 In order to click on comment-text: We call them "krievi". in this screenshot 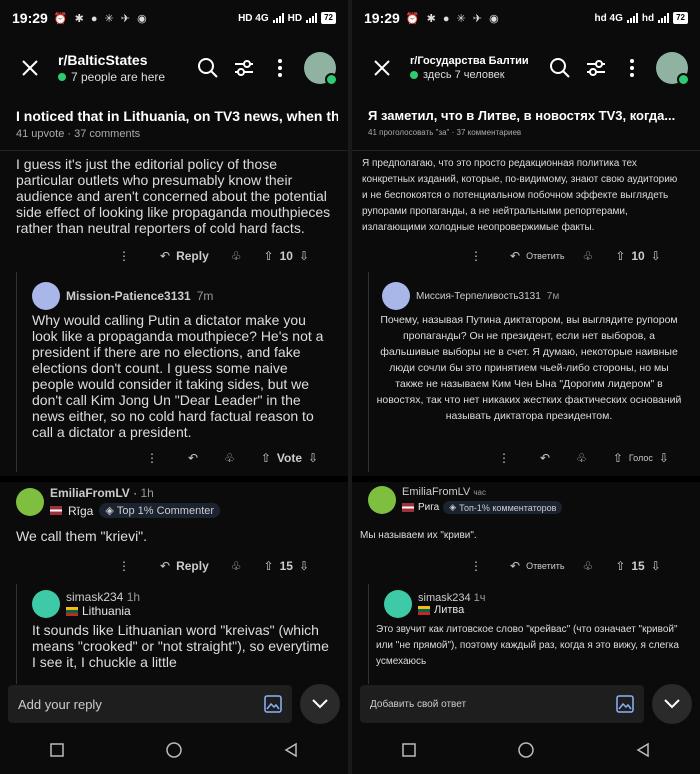, I will do `click(82, 536)`.